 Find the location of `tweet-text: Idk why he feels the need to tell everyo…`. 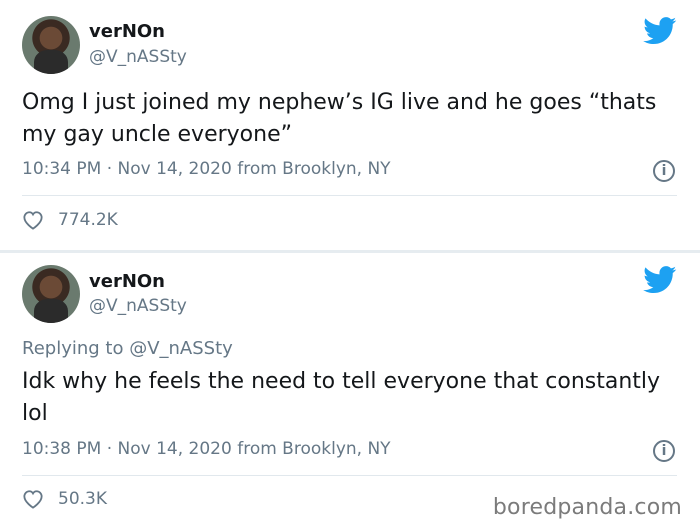

tweet-text: Idk why he feels the need to tell everyo… is located at coordinates (341, 397).